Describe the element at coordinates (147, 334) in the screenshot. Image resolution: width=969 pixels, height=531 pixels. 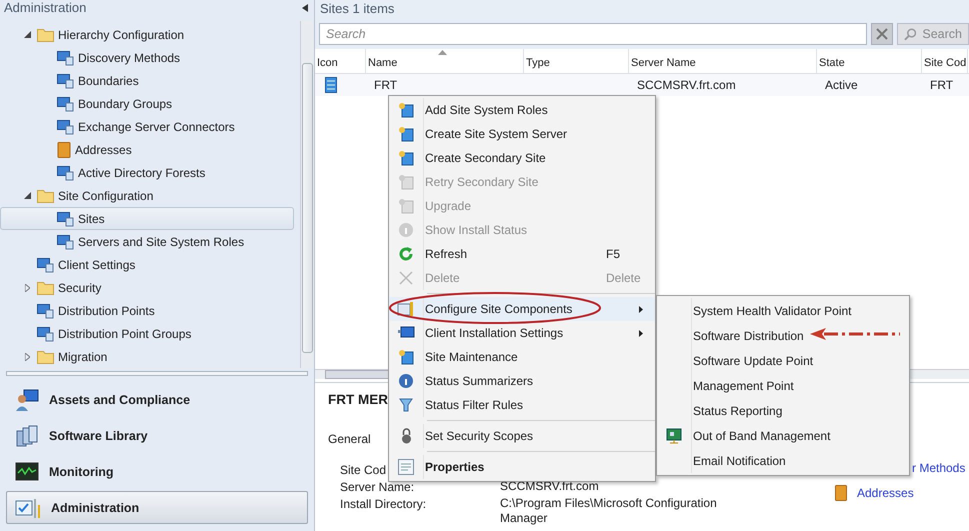
I see `tree-item: Distribution Point Groups` at that location.